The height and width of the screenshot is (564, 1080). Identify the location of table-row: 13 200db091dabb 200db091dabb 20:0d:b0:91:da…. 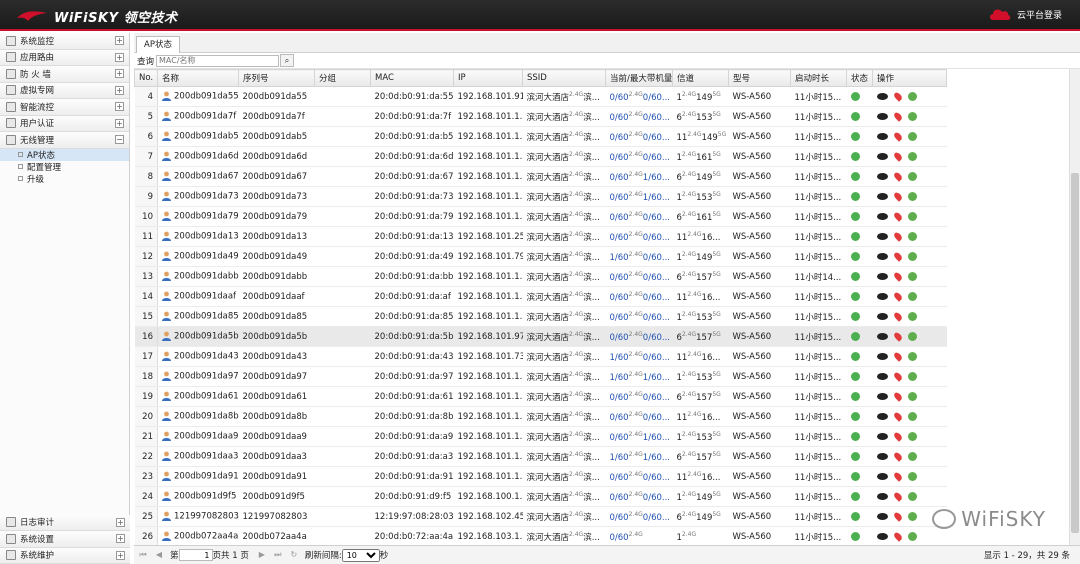
(540, 276).